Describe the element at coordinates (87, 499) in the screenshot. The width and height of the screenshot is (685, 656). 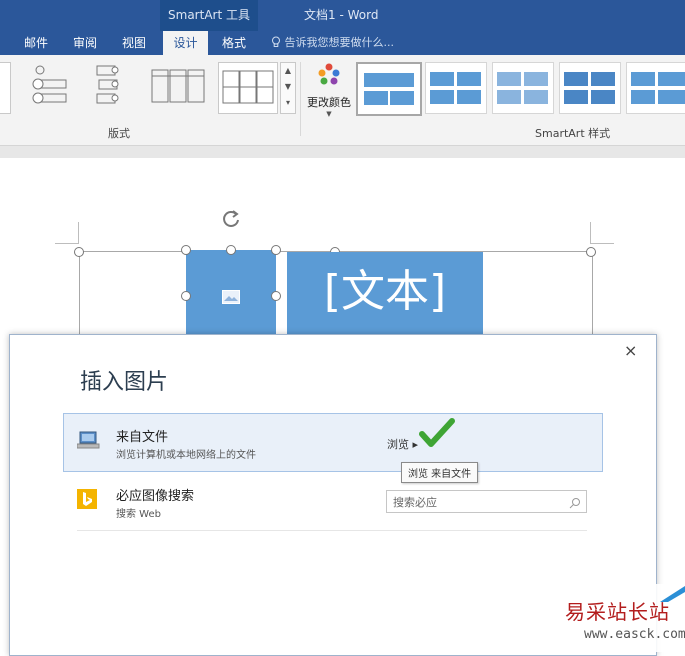
I see `bing-icon` at that location.